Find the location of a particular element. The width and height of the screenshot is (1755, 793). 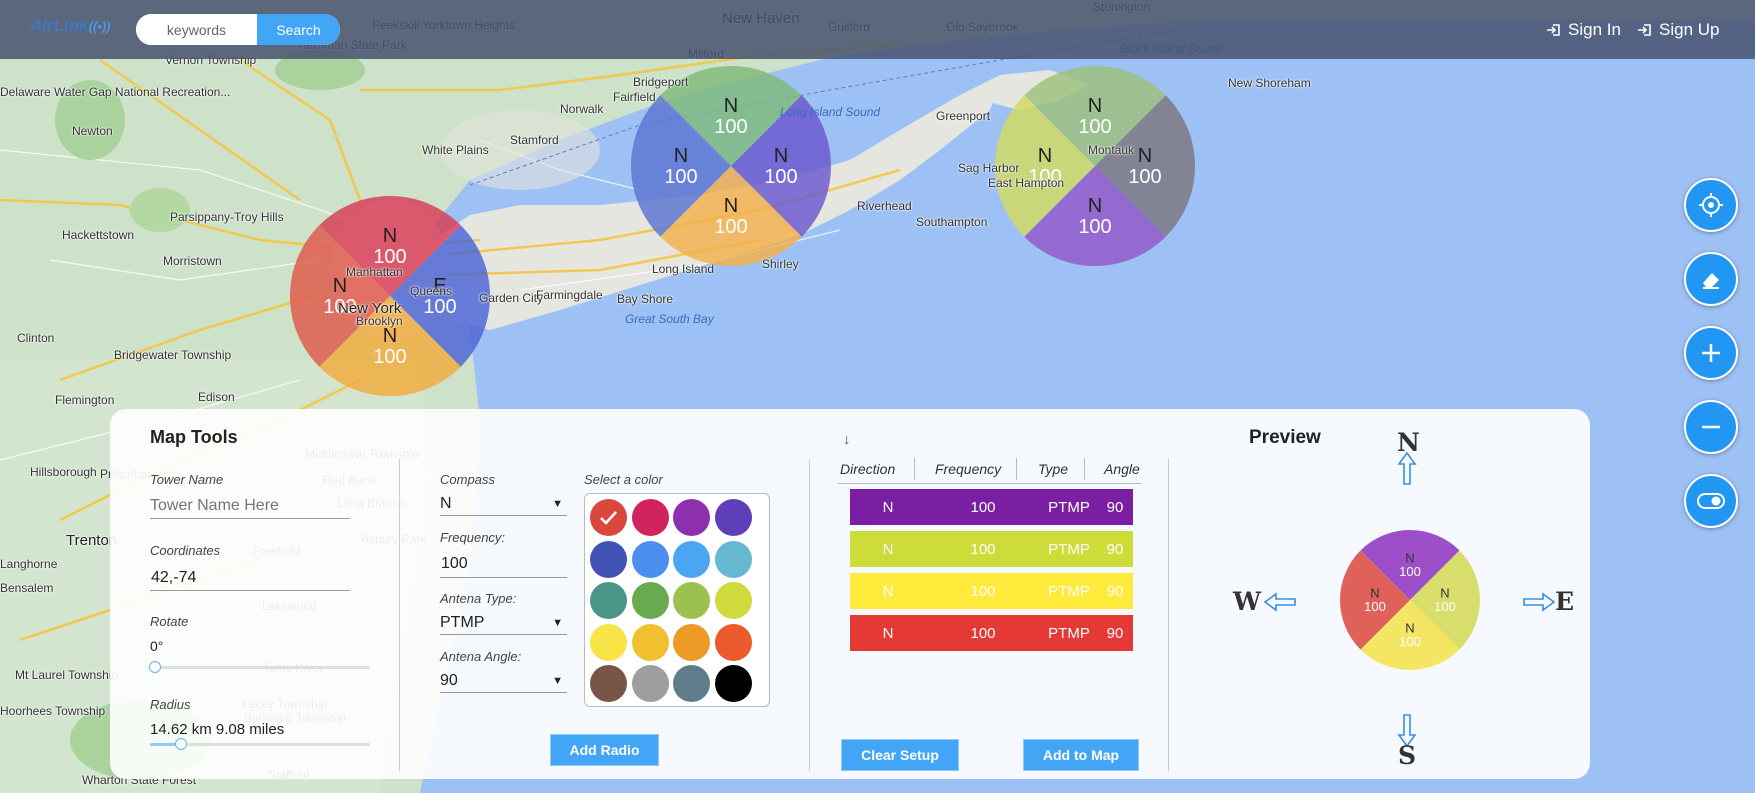

chevron-down-icon: ▼ is located at coordinates (557, 680).